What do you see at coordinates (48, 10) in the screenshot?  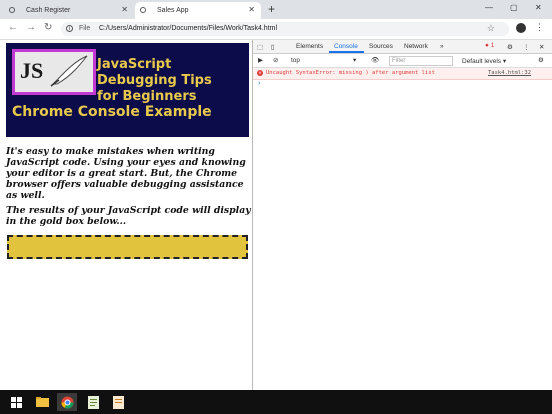 I see `tab-label: Cash Register` at bounding box center [48, 10].